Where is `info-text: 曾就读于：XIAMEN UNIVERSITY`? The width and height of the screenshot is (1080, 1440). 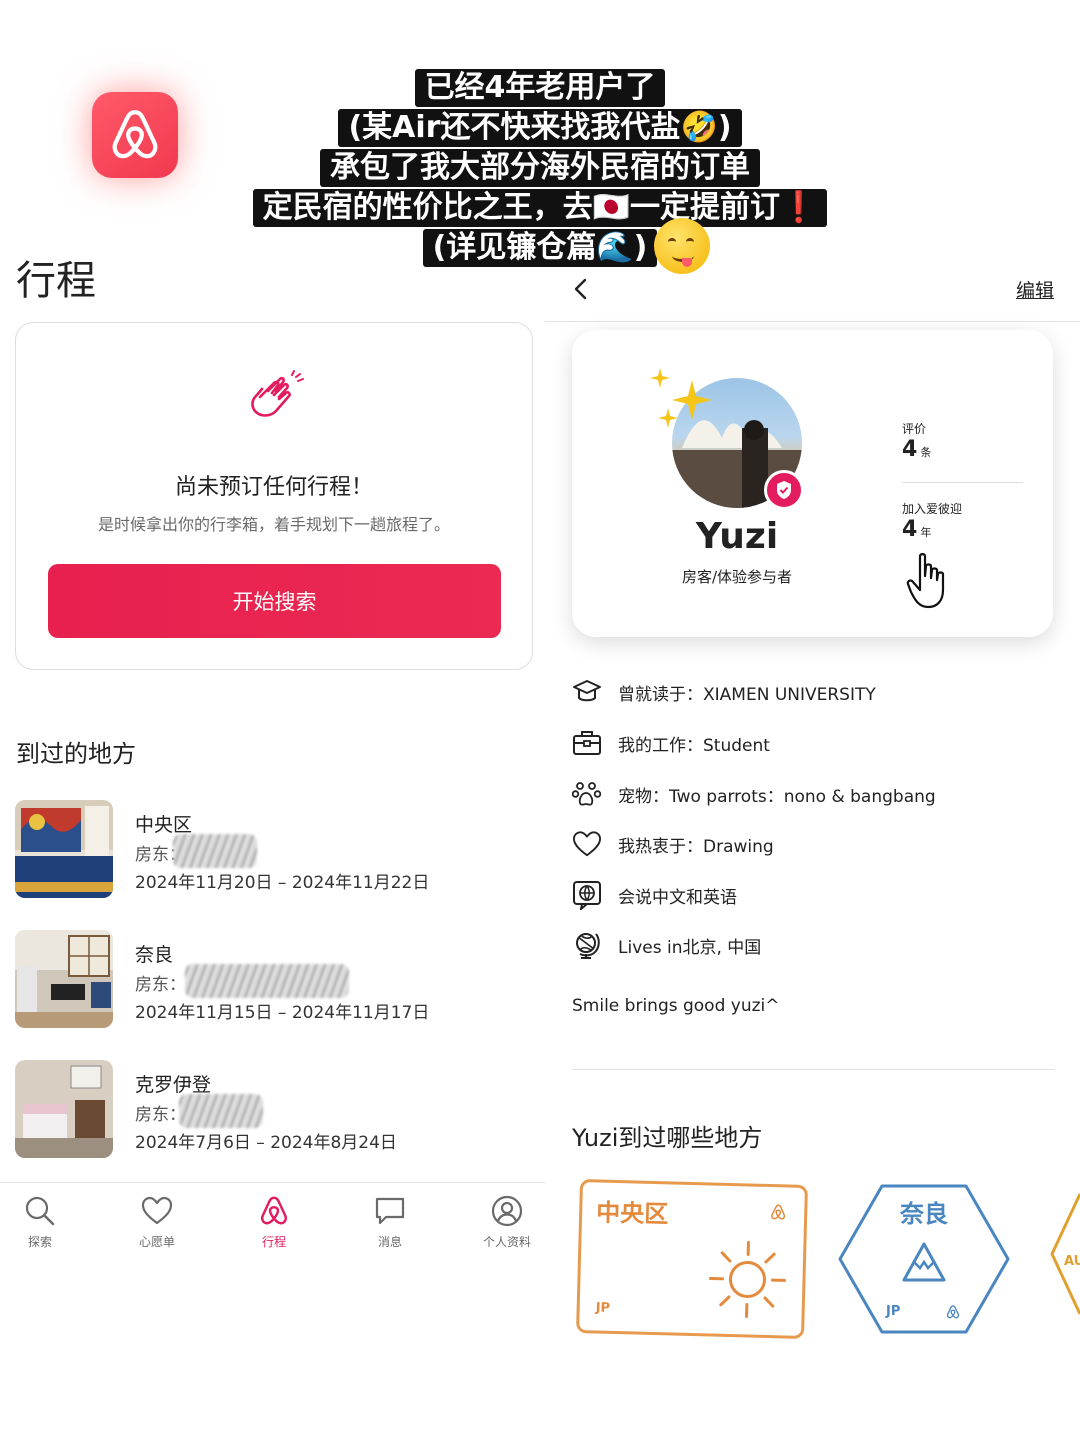 info-text: 曾就读于：XIAMEN UNIVERSITY is located at coordinates (747, 694).